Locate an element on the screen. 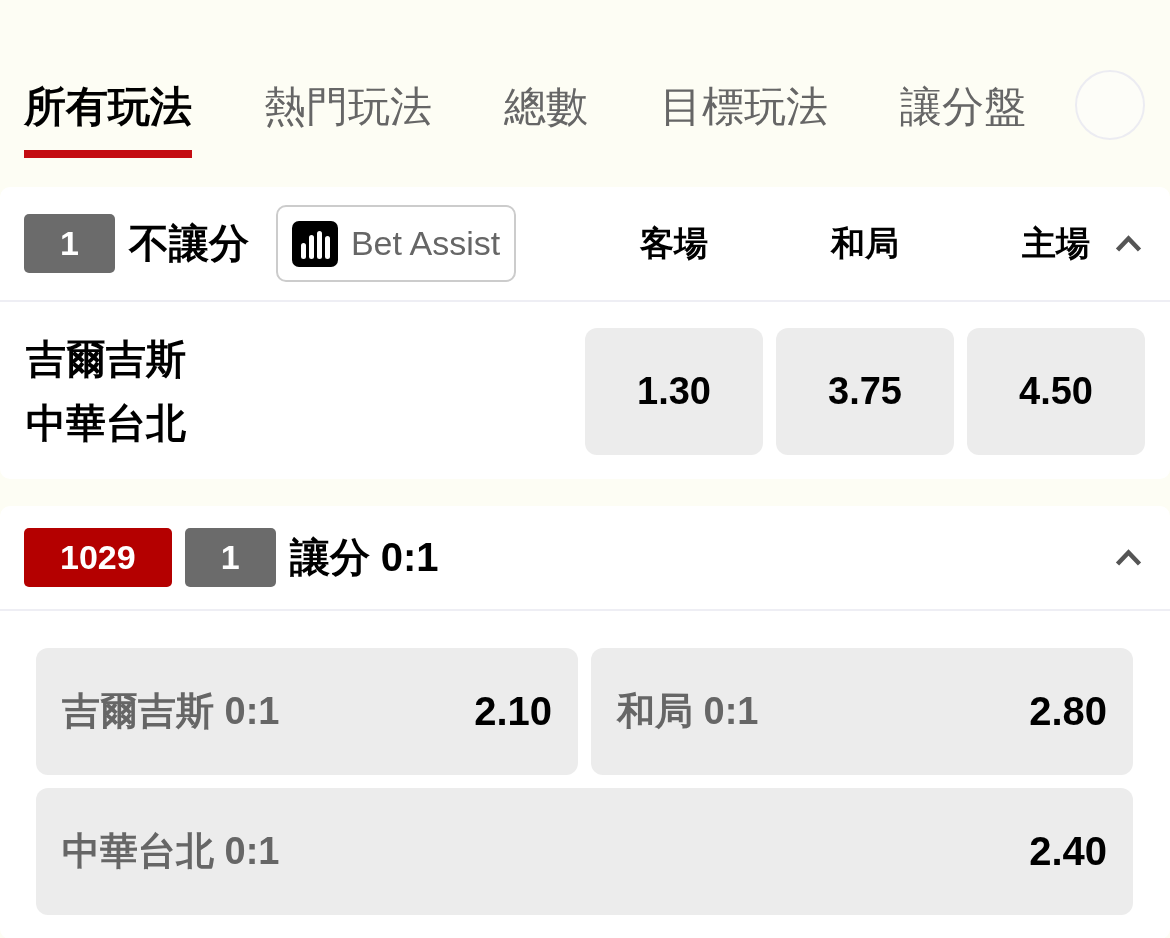 The width and height of the screenshot is (1170, 938). bet-assist-button: Bet Assist is located at coordinates (396, 243).